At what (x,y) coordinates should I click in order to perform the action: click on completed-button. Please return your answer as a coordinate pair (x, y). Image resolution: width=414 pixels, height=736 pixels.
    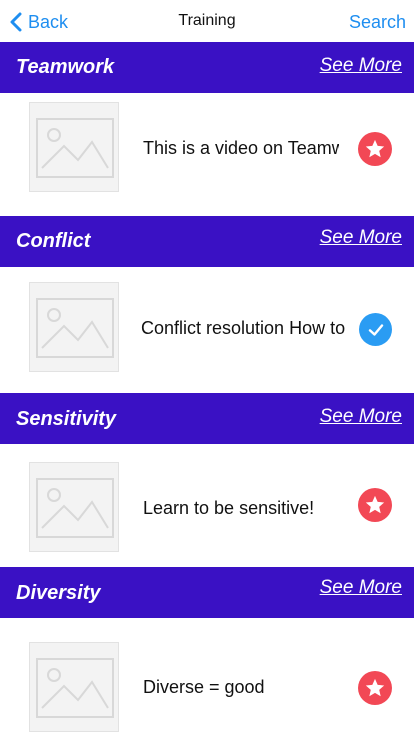
    Looking at the image, I should click on (375, 329).